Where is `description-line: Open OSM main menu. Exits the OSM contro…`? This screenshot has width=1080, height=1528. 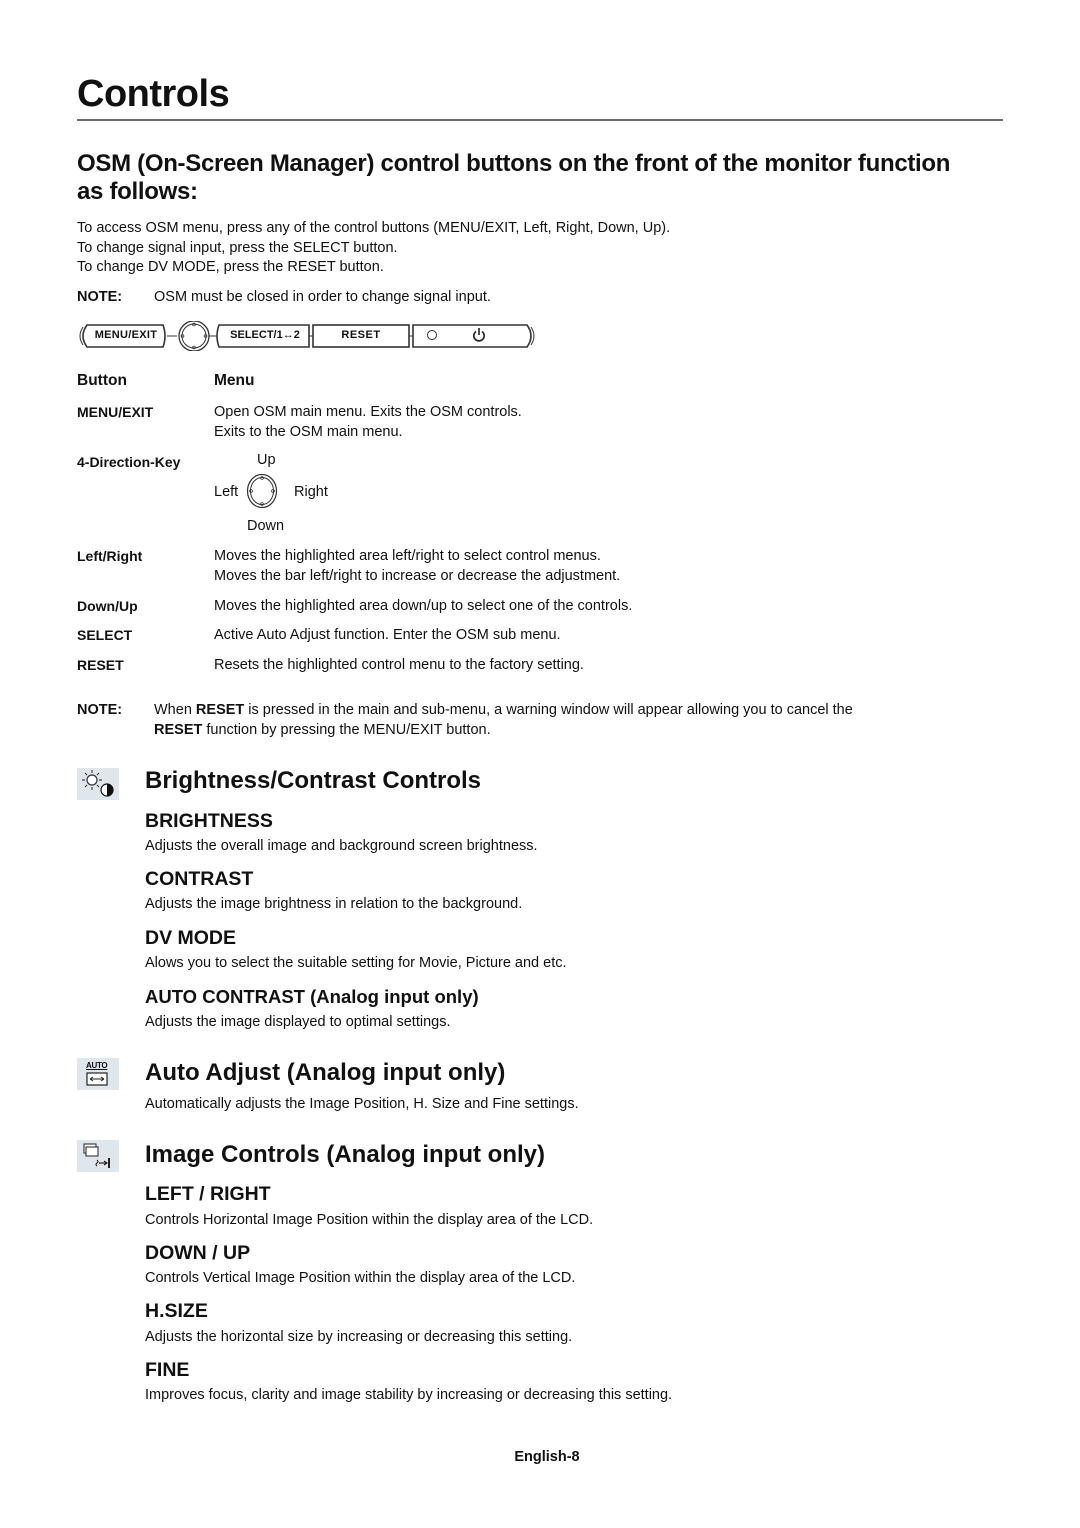
description-line: Open OSM main menu. Exits the OSM contro… is located at coordinates (368, 412).